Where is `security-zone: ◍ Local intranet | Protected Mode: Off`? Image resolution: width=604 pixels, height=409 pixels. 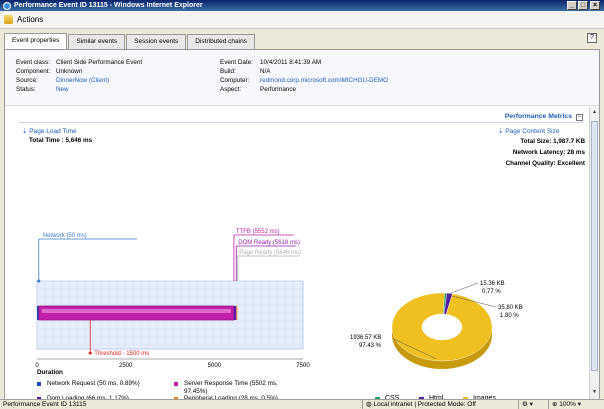 security-zone: ◍ Local intranet | Protected Mode: Off is located at coordinates (419, 404).